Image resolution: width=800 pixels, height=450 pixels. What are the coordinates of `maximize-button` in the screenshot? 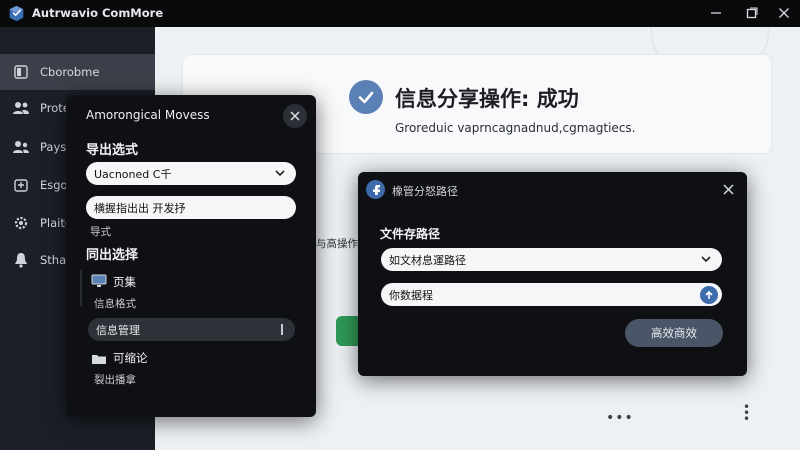 It's located at (752, 13).